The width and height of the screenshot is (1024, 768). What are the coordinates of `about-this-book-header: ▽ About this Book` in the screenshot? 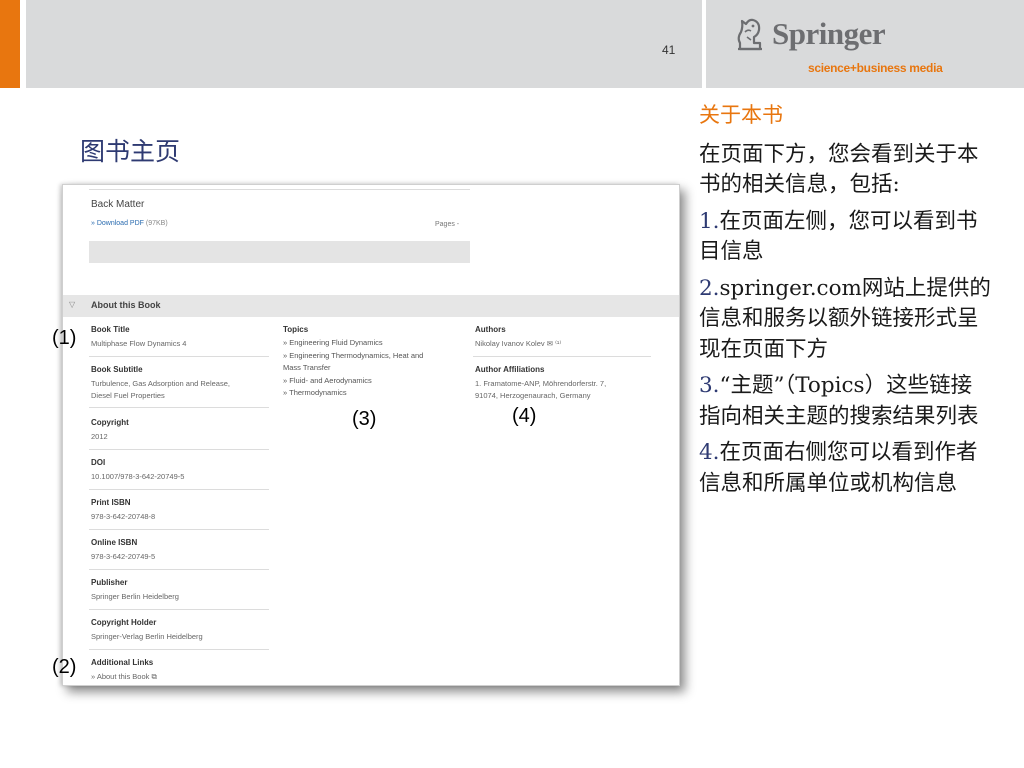 It's located at (371, 306).